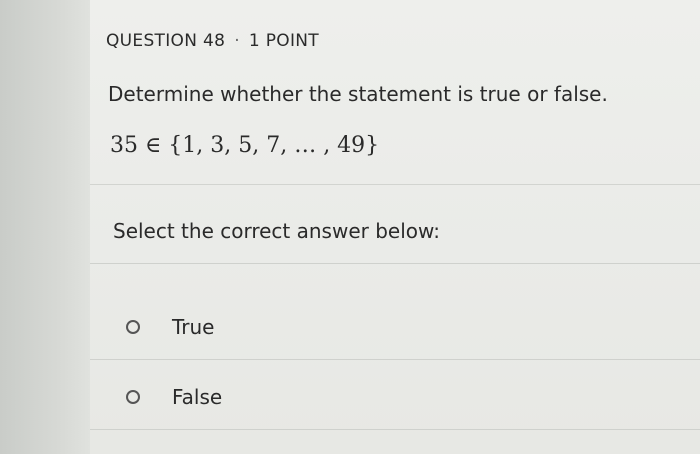 This screenshot has width=700, height=454. Describe the element at coordinates (277, 231) in the screenshot. I see `answer-instruction: Select the correct answer below:` at that location.